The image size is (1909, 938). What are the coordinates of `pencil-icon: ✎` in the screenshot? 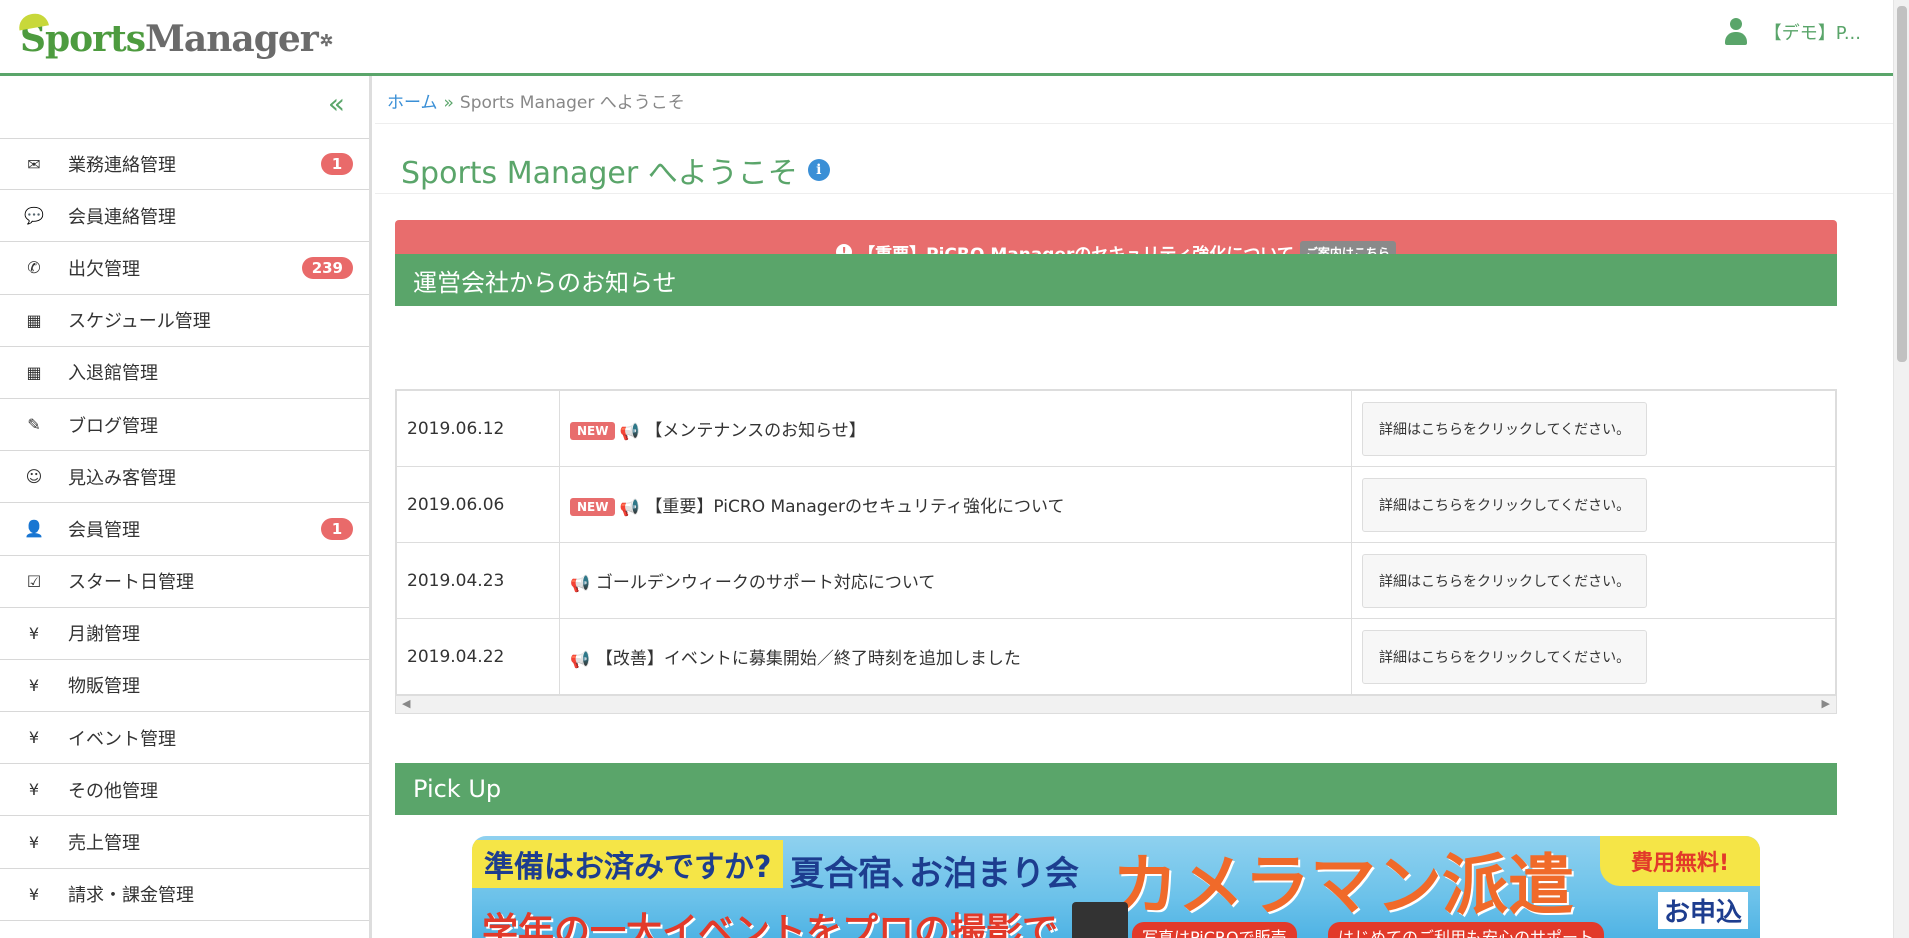 It's located at (34, 425).